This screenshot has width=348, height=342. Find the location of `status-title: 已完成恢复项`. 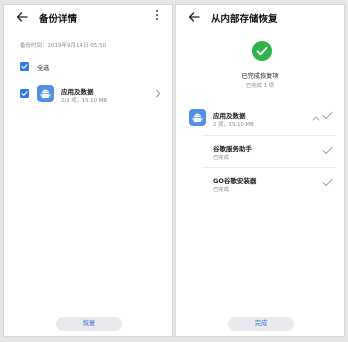

status-title: 已完成恢复项 is located at coordinates (260, 76).